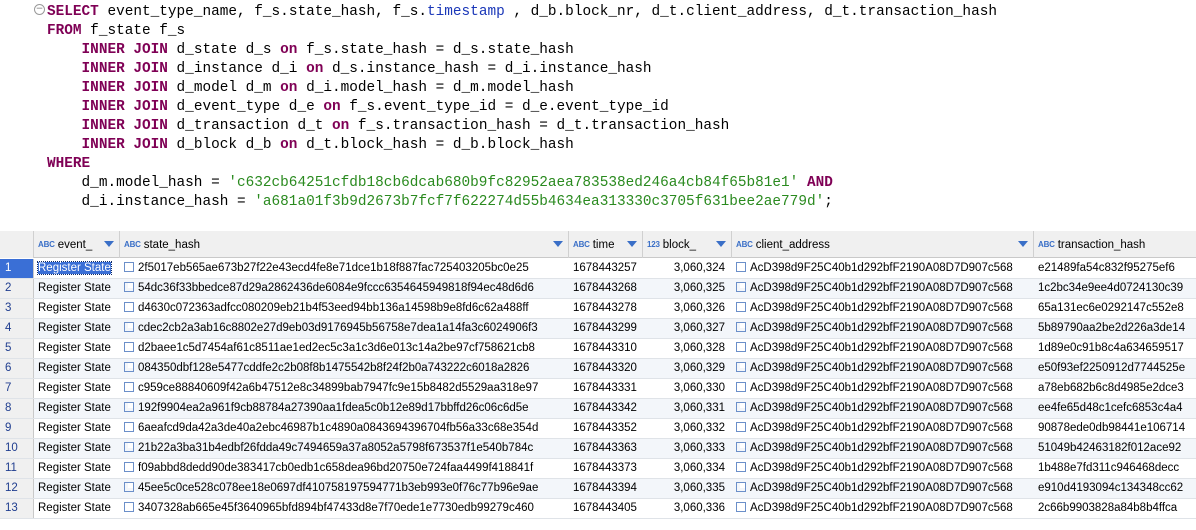 This screenshot has width=1196, height=530. I want to click on row-number: 9, so click(17, 428).